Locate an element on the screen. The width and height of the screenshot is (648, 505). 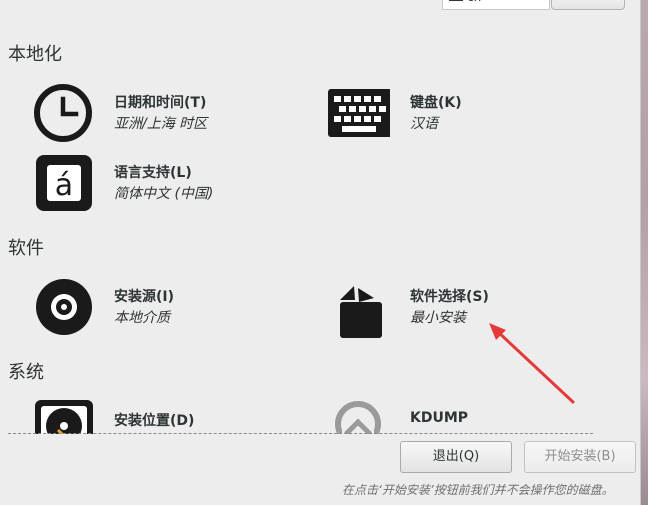
category-system-heading: 系统 is located at coordinates (26, 372).